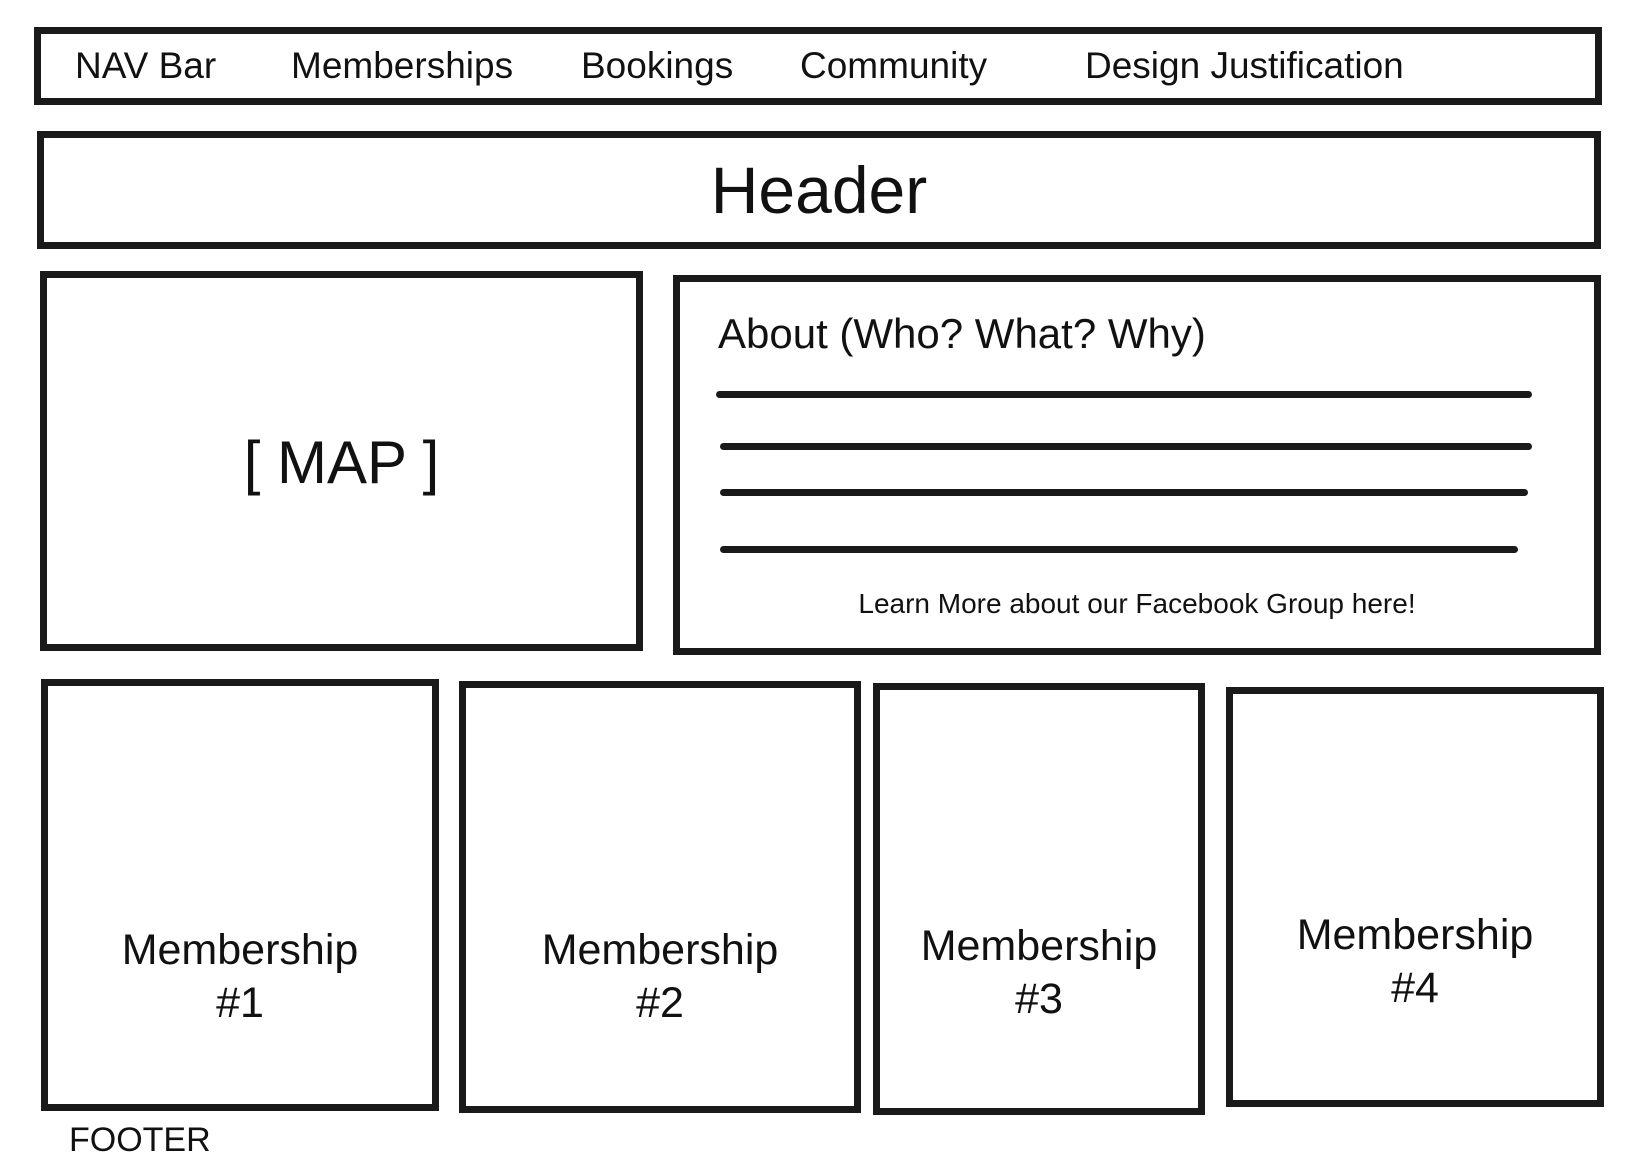 This screenshot has height=1168, width=1634. What do you see at coordinates (660, 977) in the screenshot?
I see `membership-card-label: Membership #2` at bounding box center [660, 977].